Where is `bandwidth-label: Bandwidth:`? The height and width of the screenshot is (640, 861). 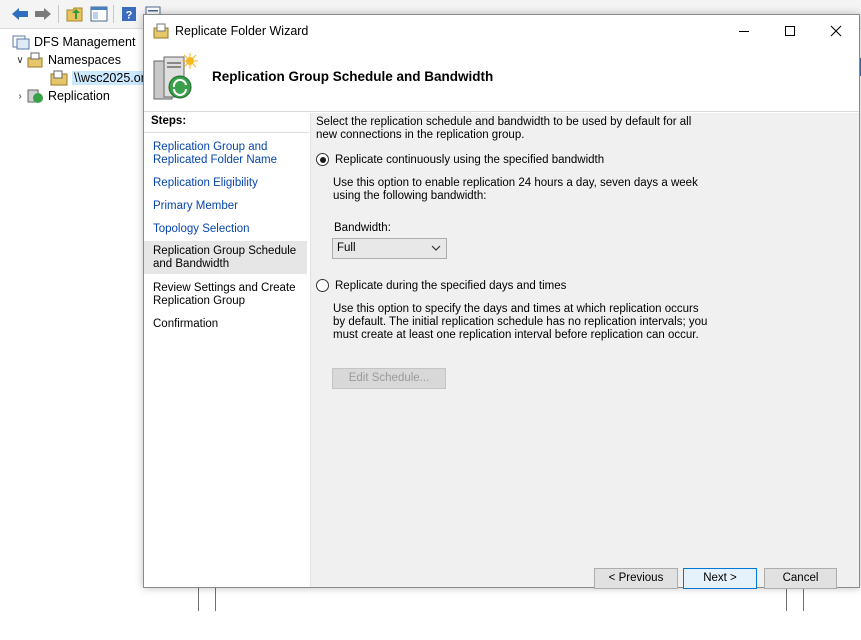
bandwidth-label: Bandwidth: is located at coordinates (362, 228).